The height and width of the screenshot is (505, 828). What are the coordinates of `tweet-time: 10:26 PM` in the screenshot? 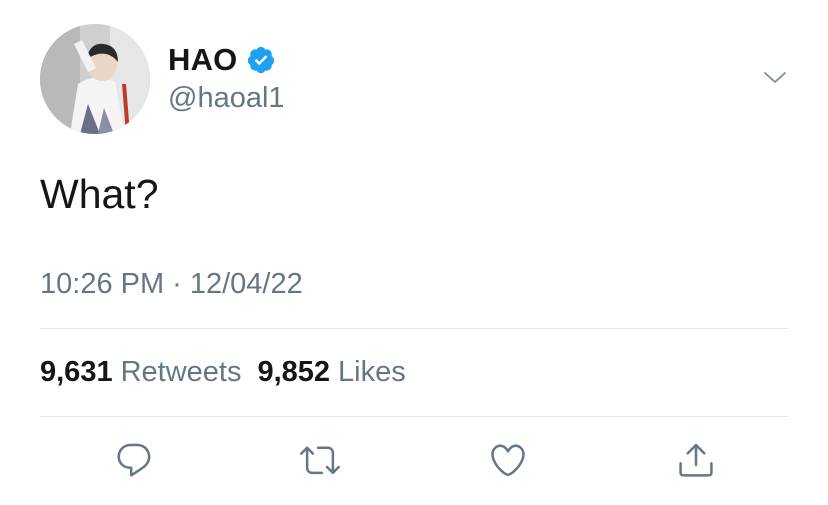 It's located at (102, 284).